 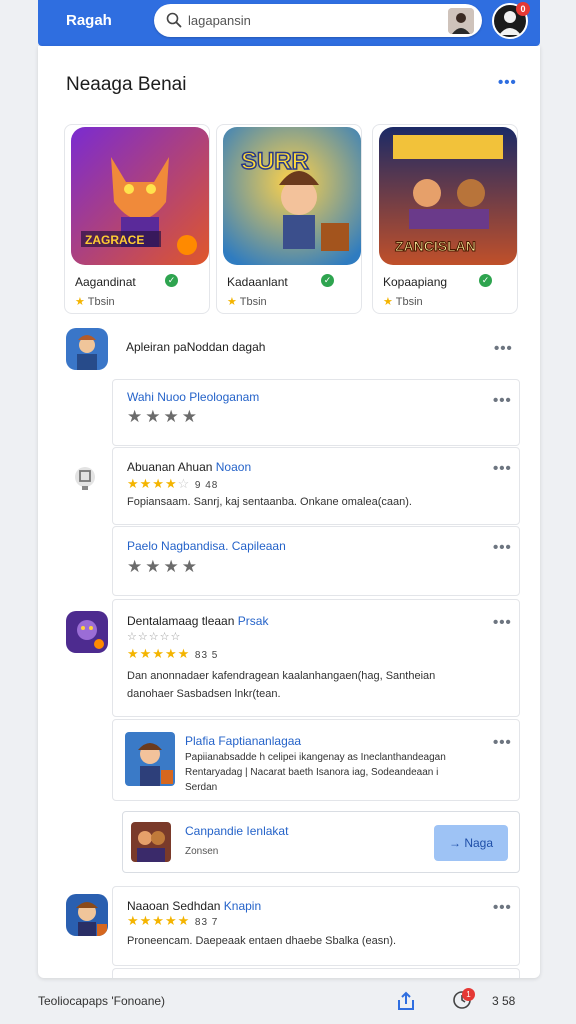 I want to click on rating-text: 83 7, so click(x=206, y=922).